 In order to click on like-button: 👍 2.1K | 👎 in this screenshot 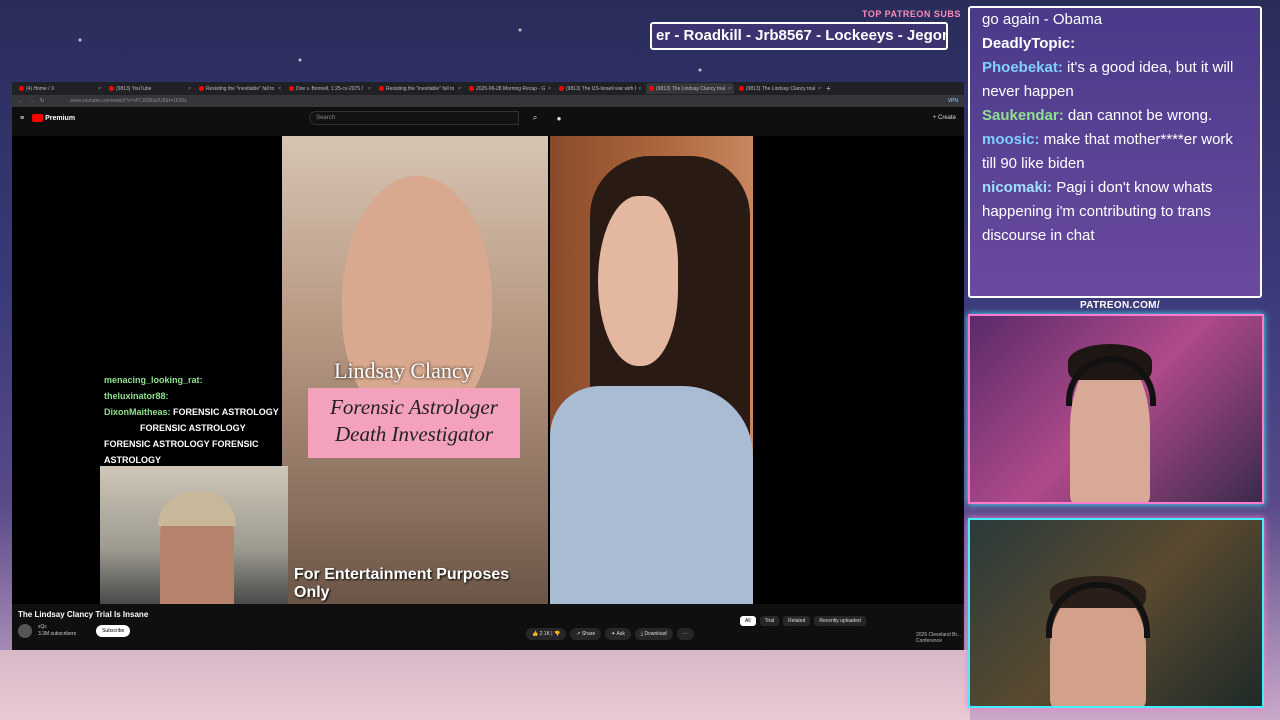, I will do `click(546, 634)`.